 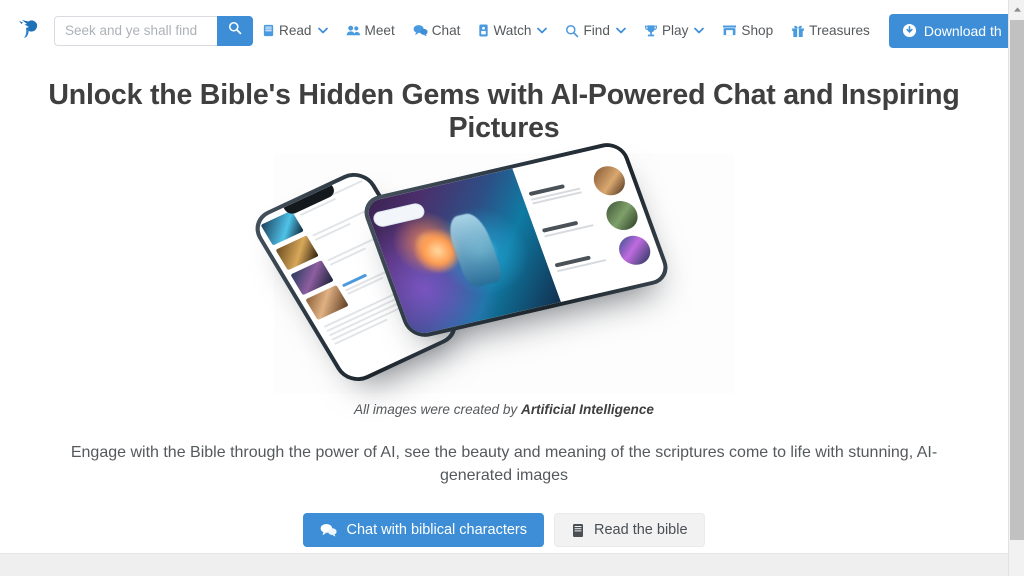 I want to click on site-header: Read Meet, so click(x=504, y=30).